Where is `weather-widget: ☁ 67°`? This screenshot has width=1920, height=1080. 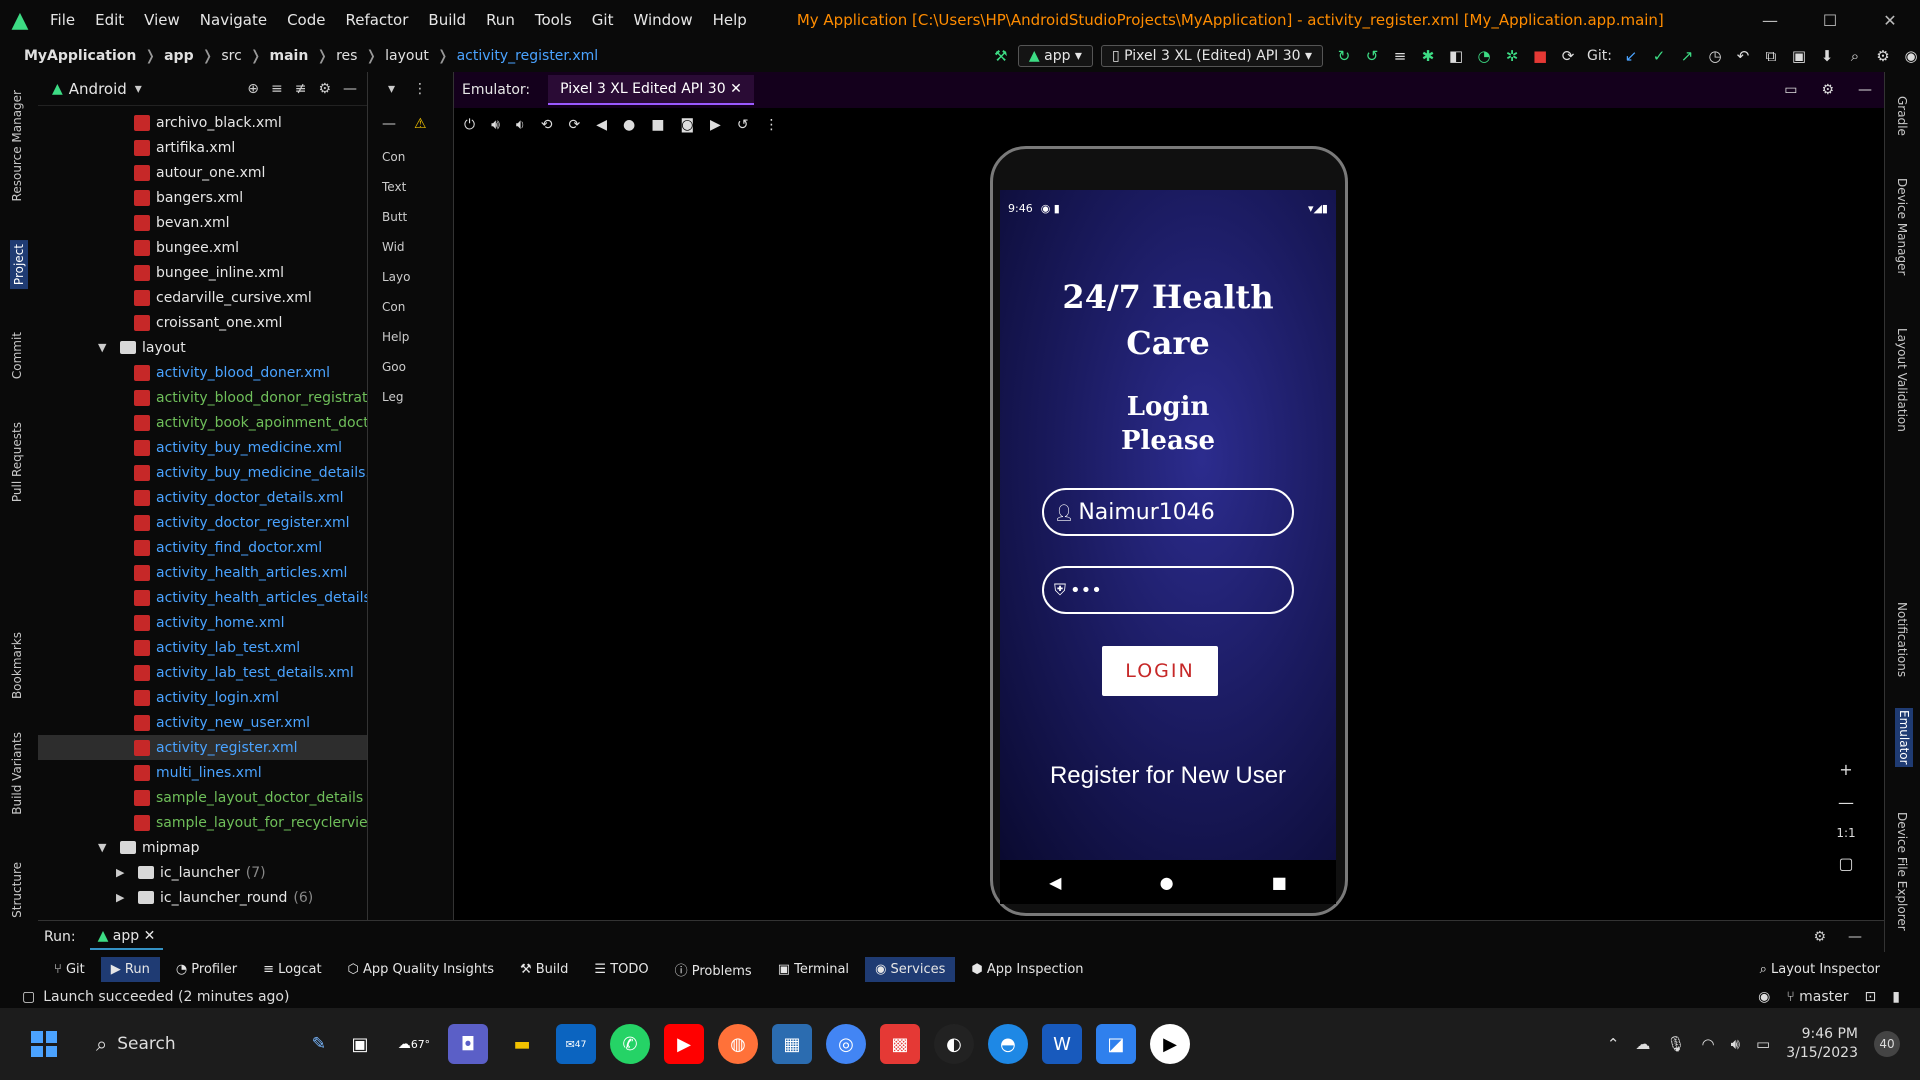 weather-widget: ☁ 67° is located at coordinates (414, 1044).